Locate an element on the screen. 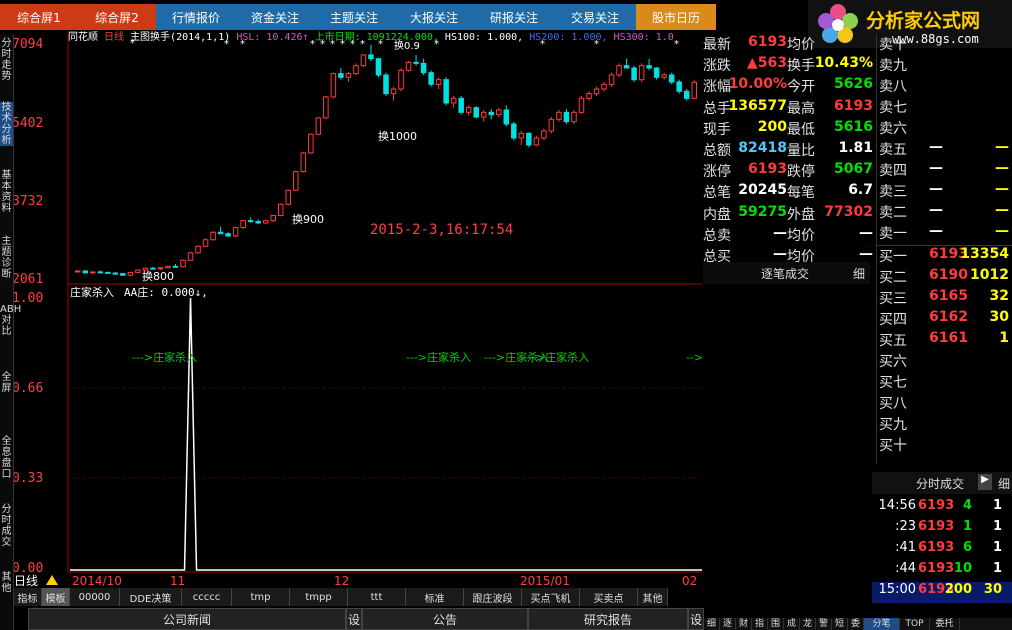  leftnav-technical: 技术分析 is located at coordinates (6, 124).